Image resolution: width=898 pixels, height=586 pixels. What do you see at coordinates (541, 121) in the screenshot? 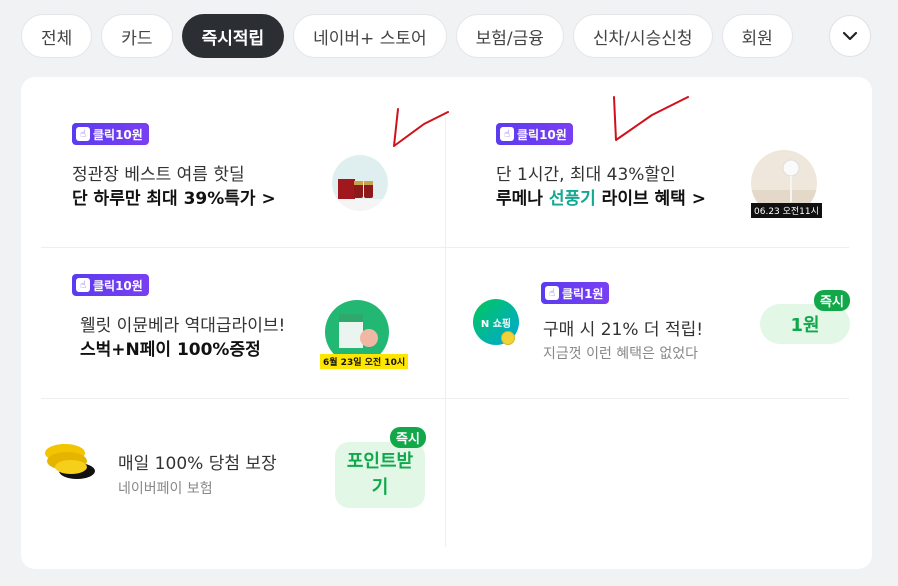
I see `annotation-checkmarks` at bounding box center [541, 121].